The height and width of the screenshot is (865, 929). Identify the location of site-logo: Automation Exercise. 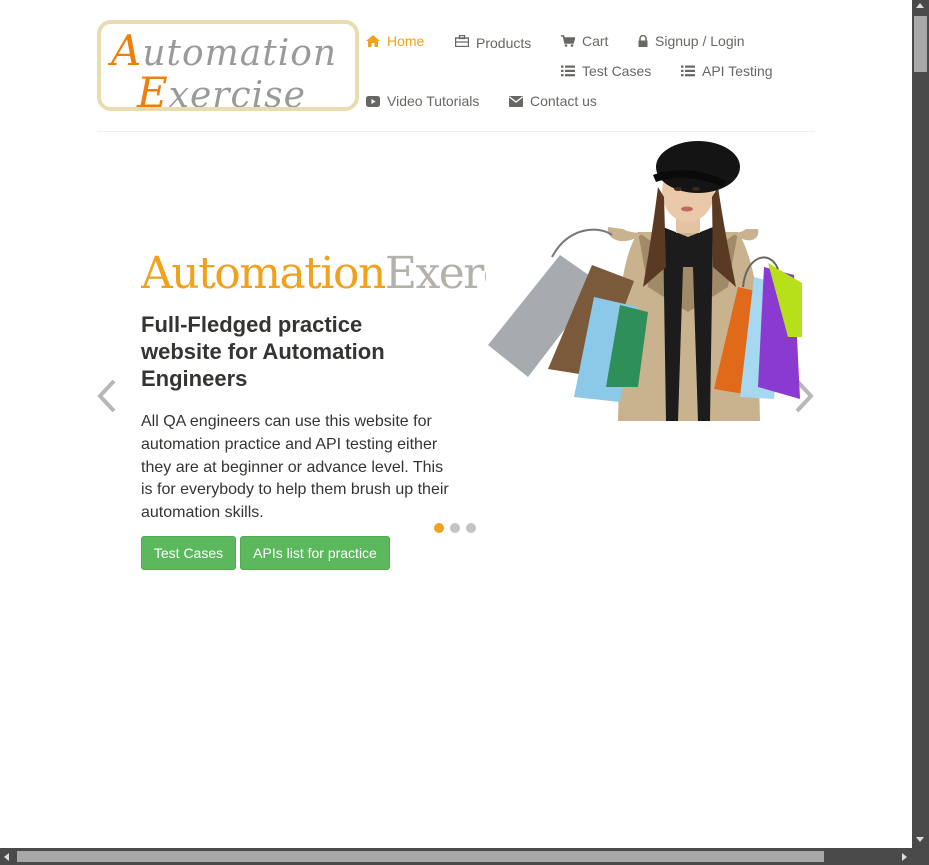
(228, 65).